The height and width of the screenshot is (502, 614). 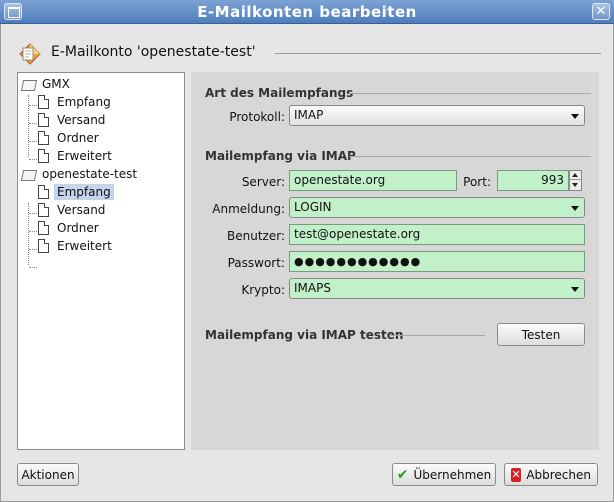 What do you see at coordinates (30, 54) in the screenshot?
I see `mail-account-icon` at bounding box center [30, 54].